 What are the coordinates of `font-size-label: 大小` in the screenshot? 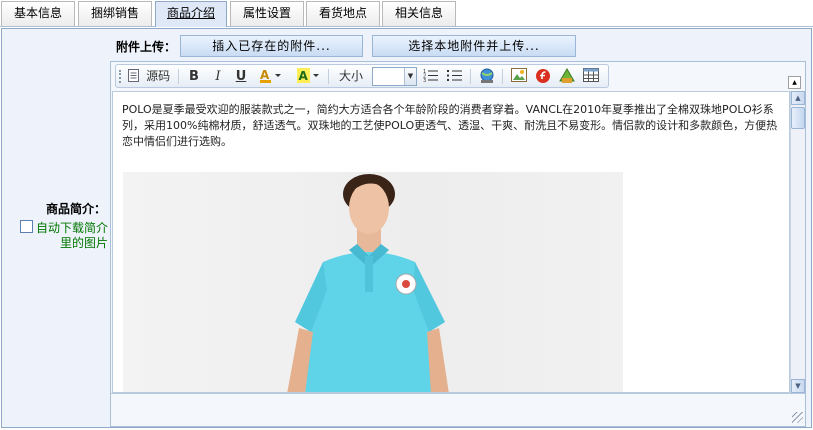 It's located at (350, 76).